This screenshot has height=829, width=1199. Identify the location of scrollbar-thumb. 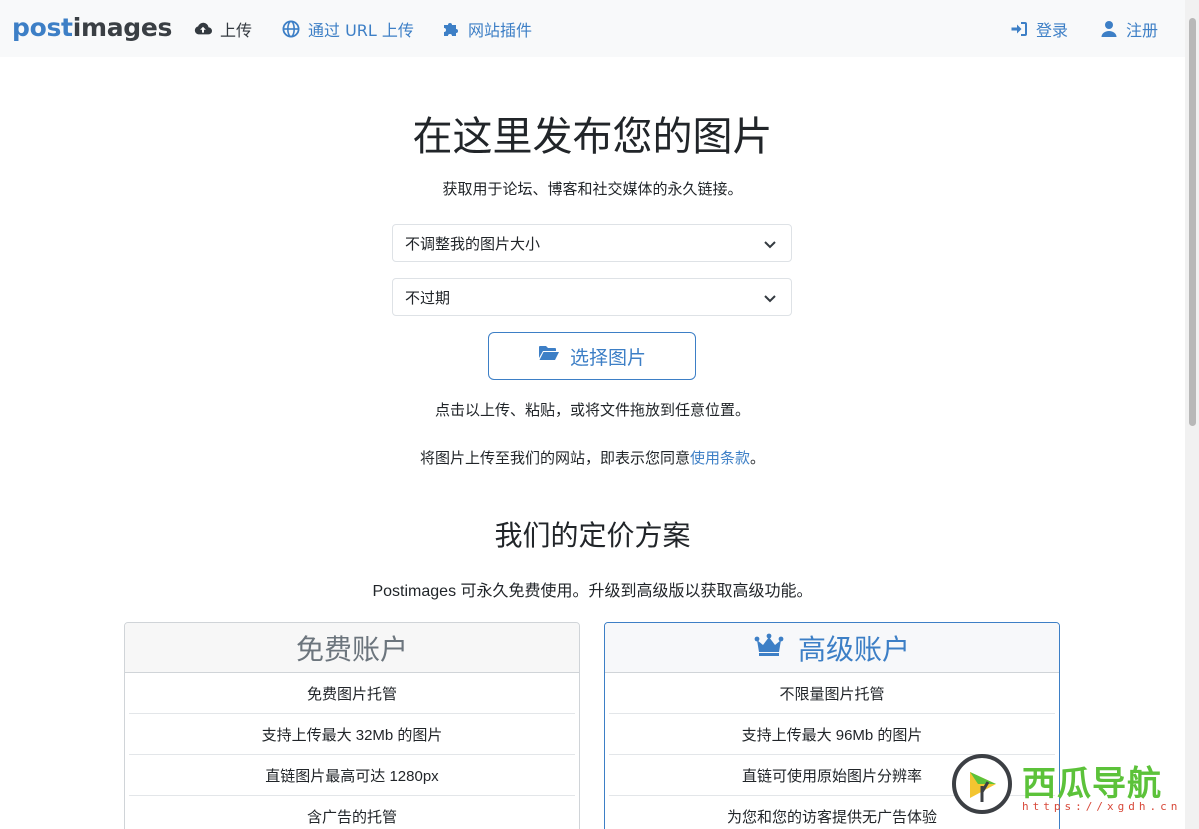
(1192, 222).